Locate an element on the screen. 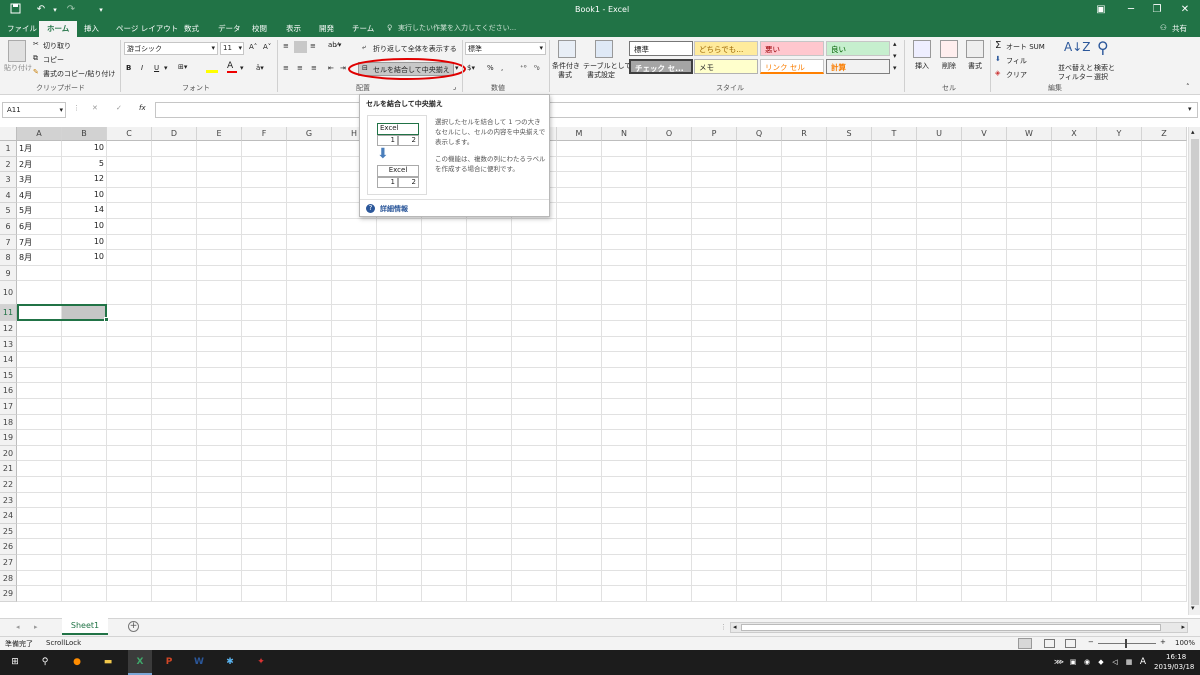 The width and height of the screenshot is (1200, 675). page-layout-view-icon is located at coordinates (1049, 643).